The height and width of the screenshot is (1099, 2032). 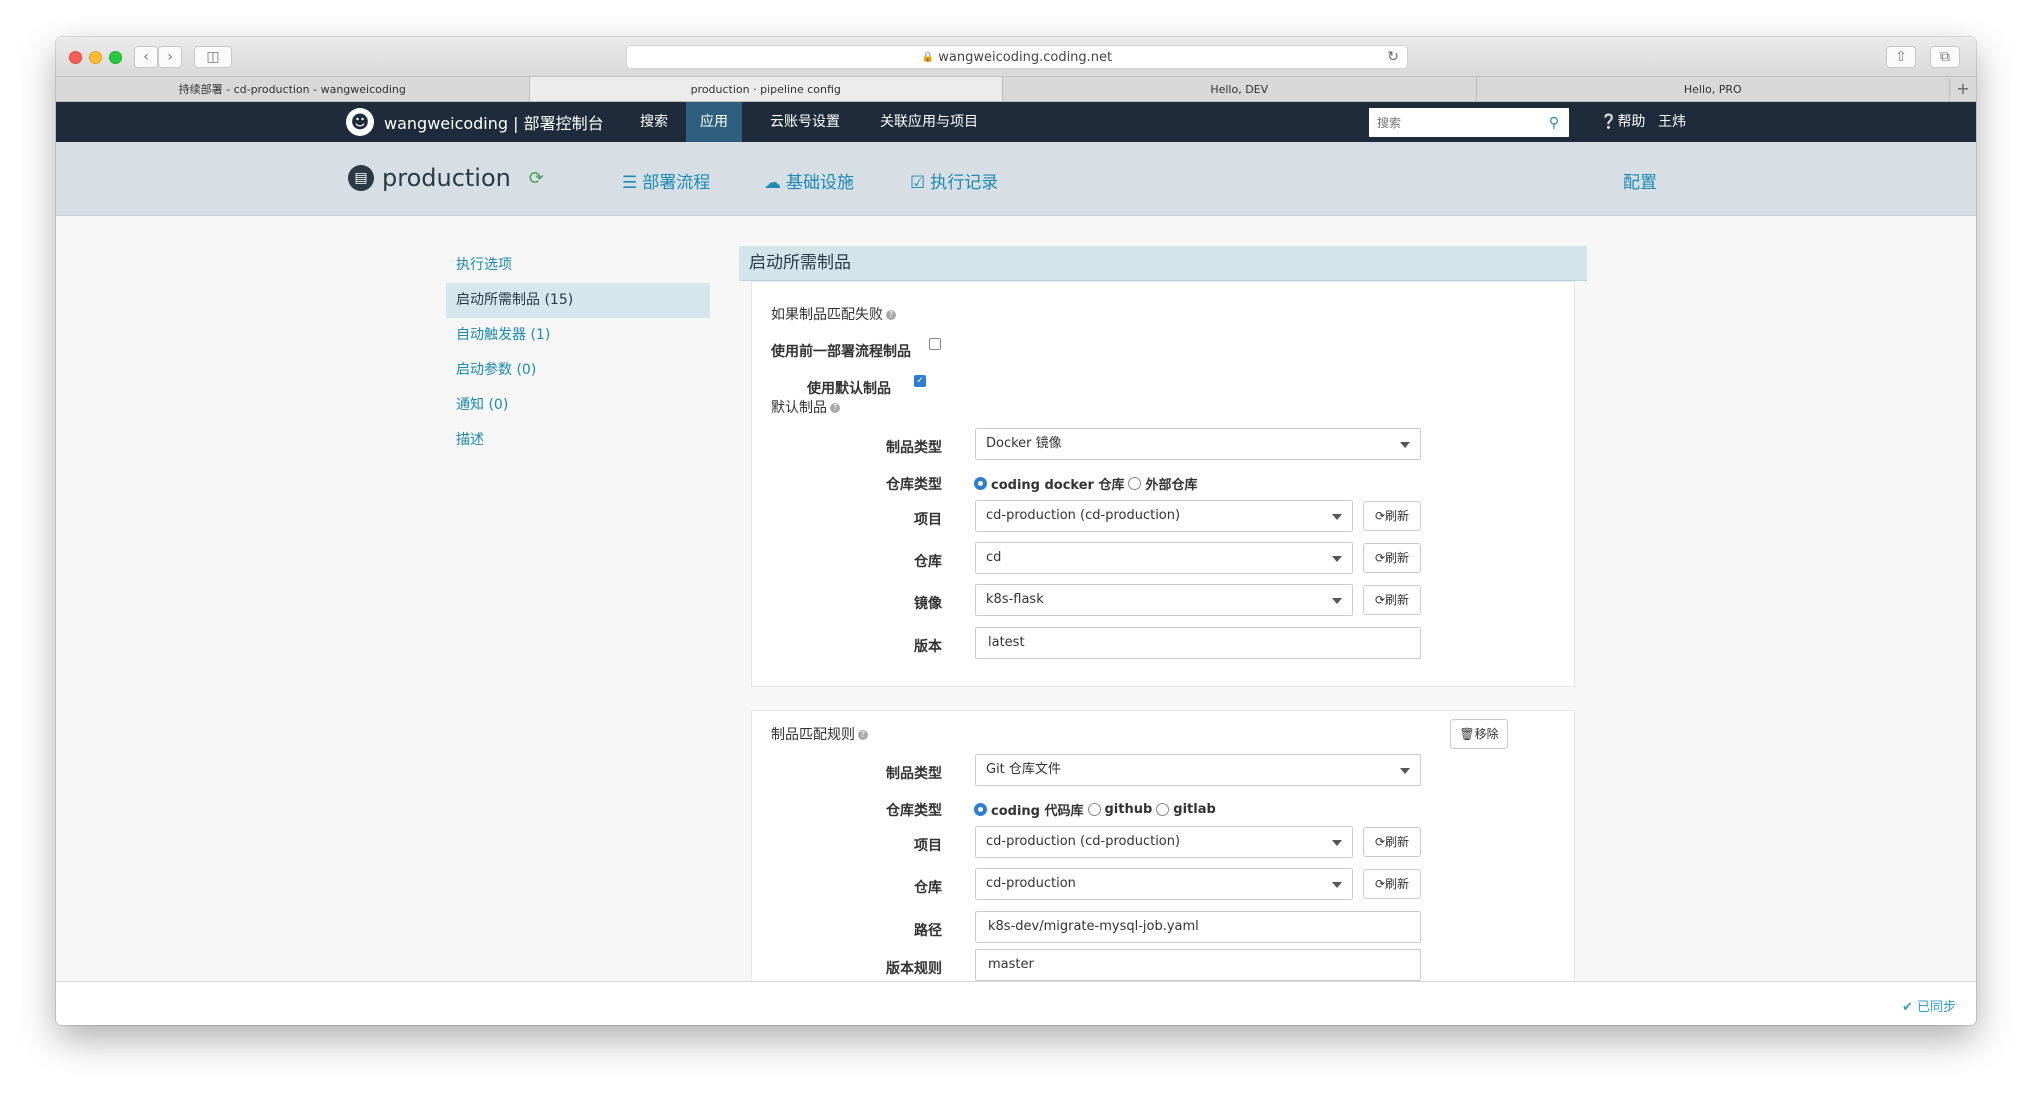 I want to click on browser-tab-active: production · pipeline config, so click(x=766, y=89).